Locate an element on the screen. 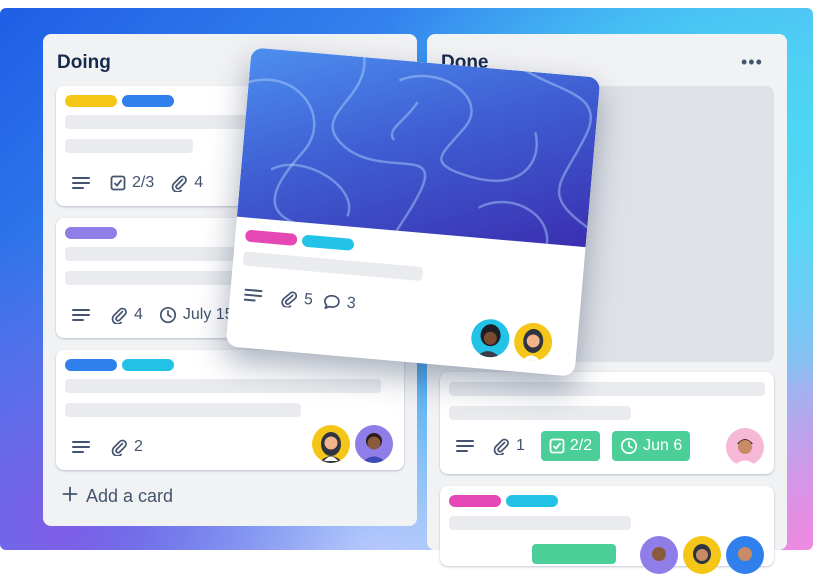 Image resolution: width=813 pixels, height=574 pixels. card is located at coordinates (607, 530).